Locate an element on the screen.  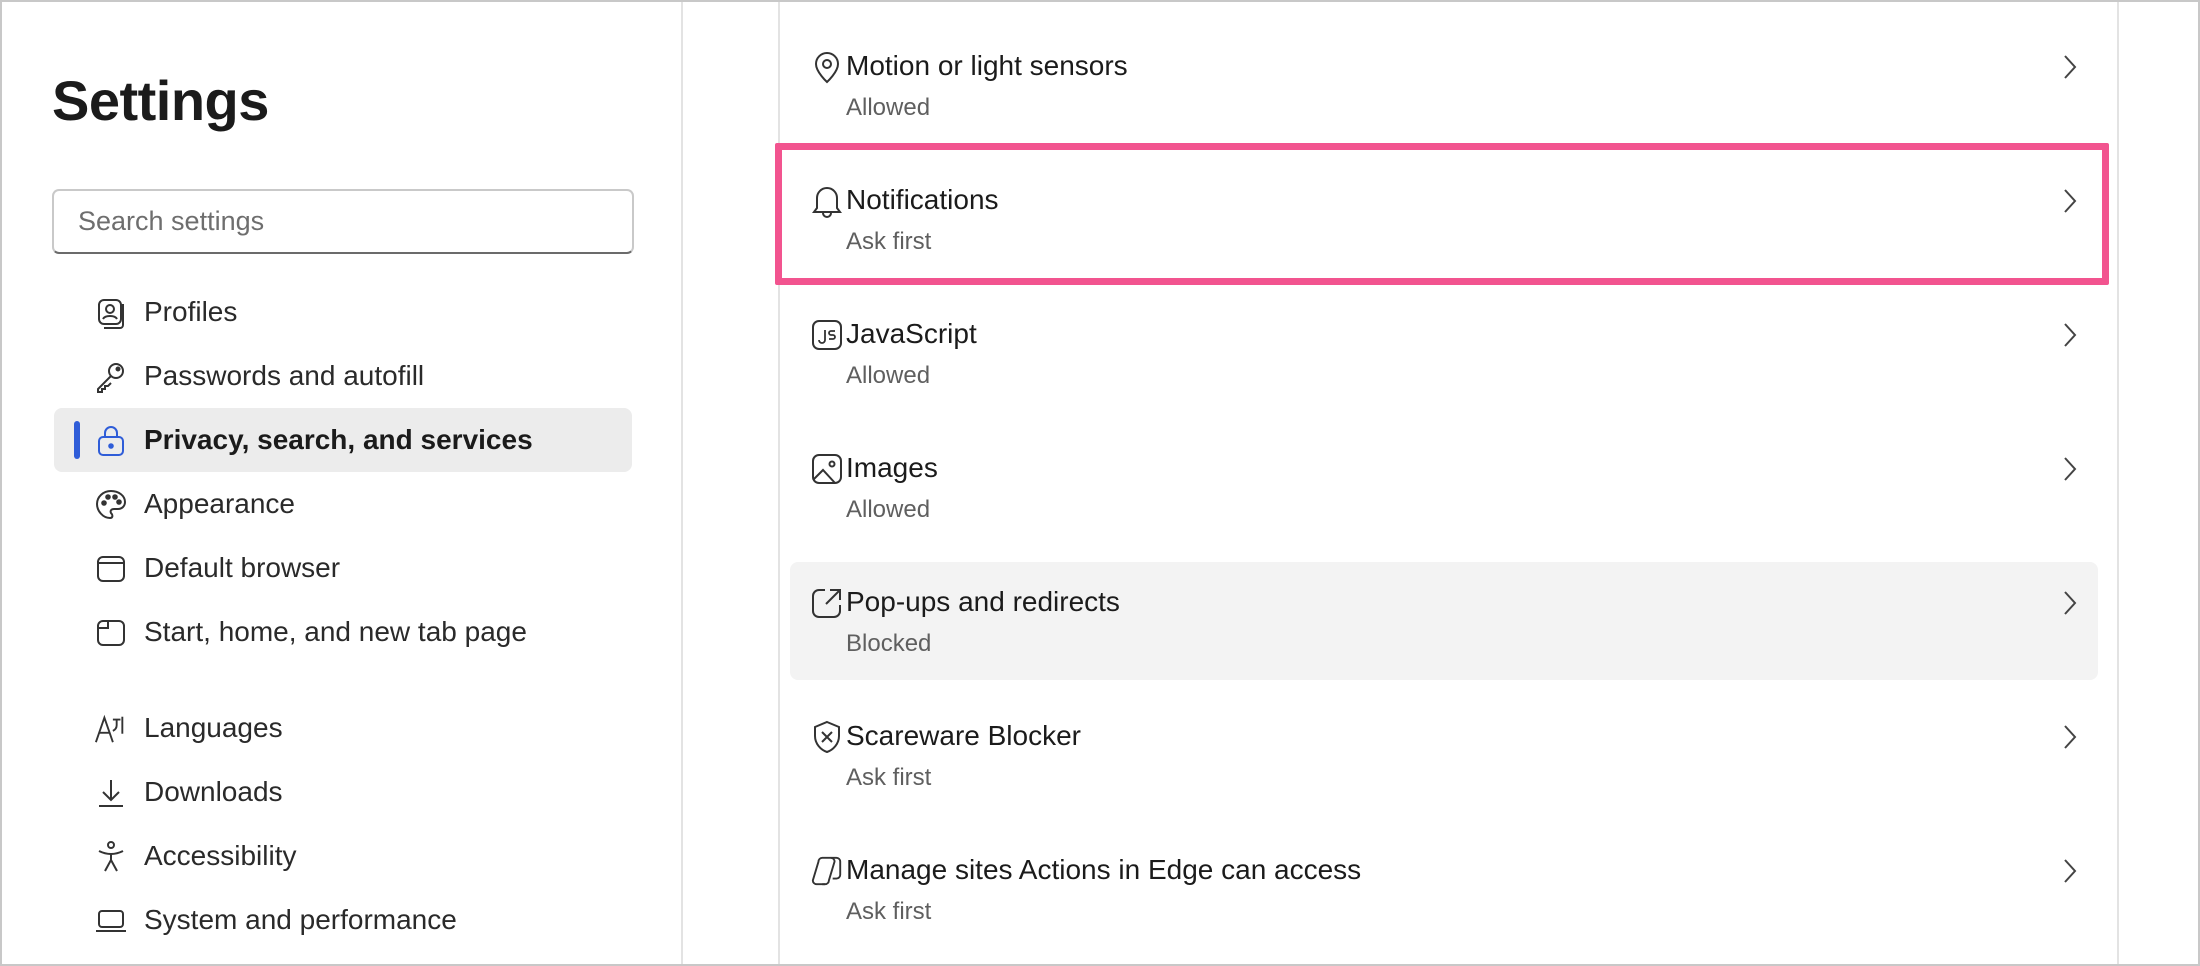
sidebar-item-label: Appearance is located at coordinates (220, 503).